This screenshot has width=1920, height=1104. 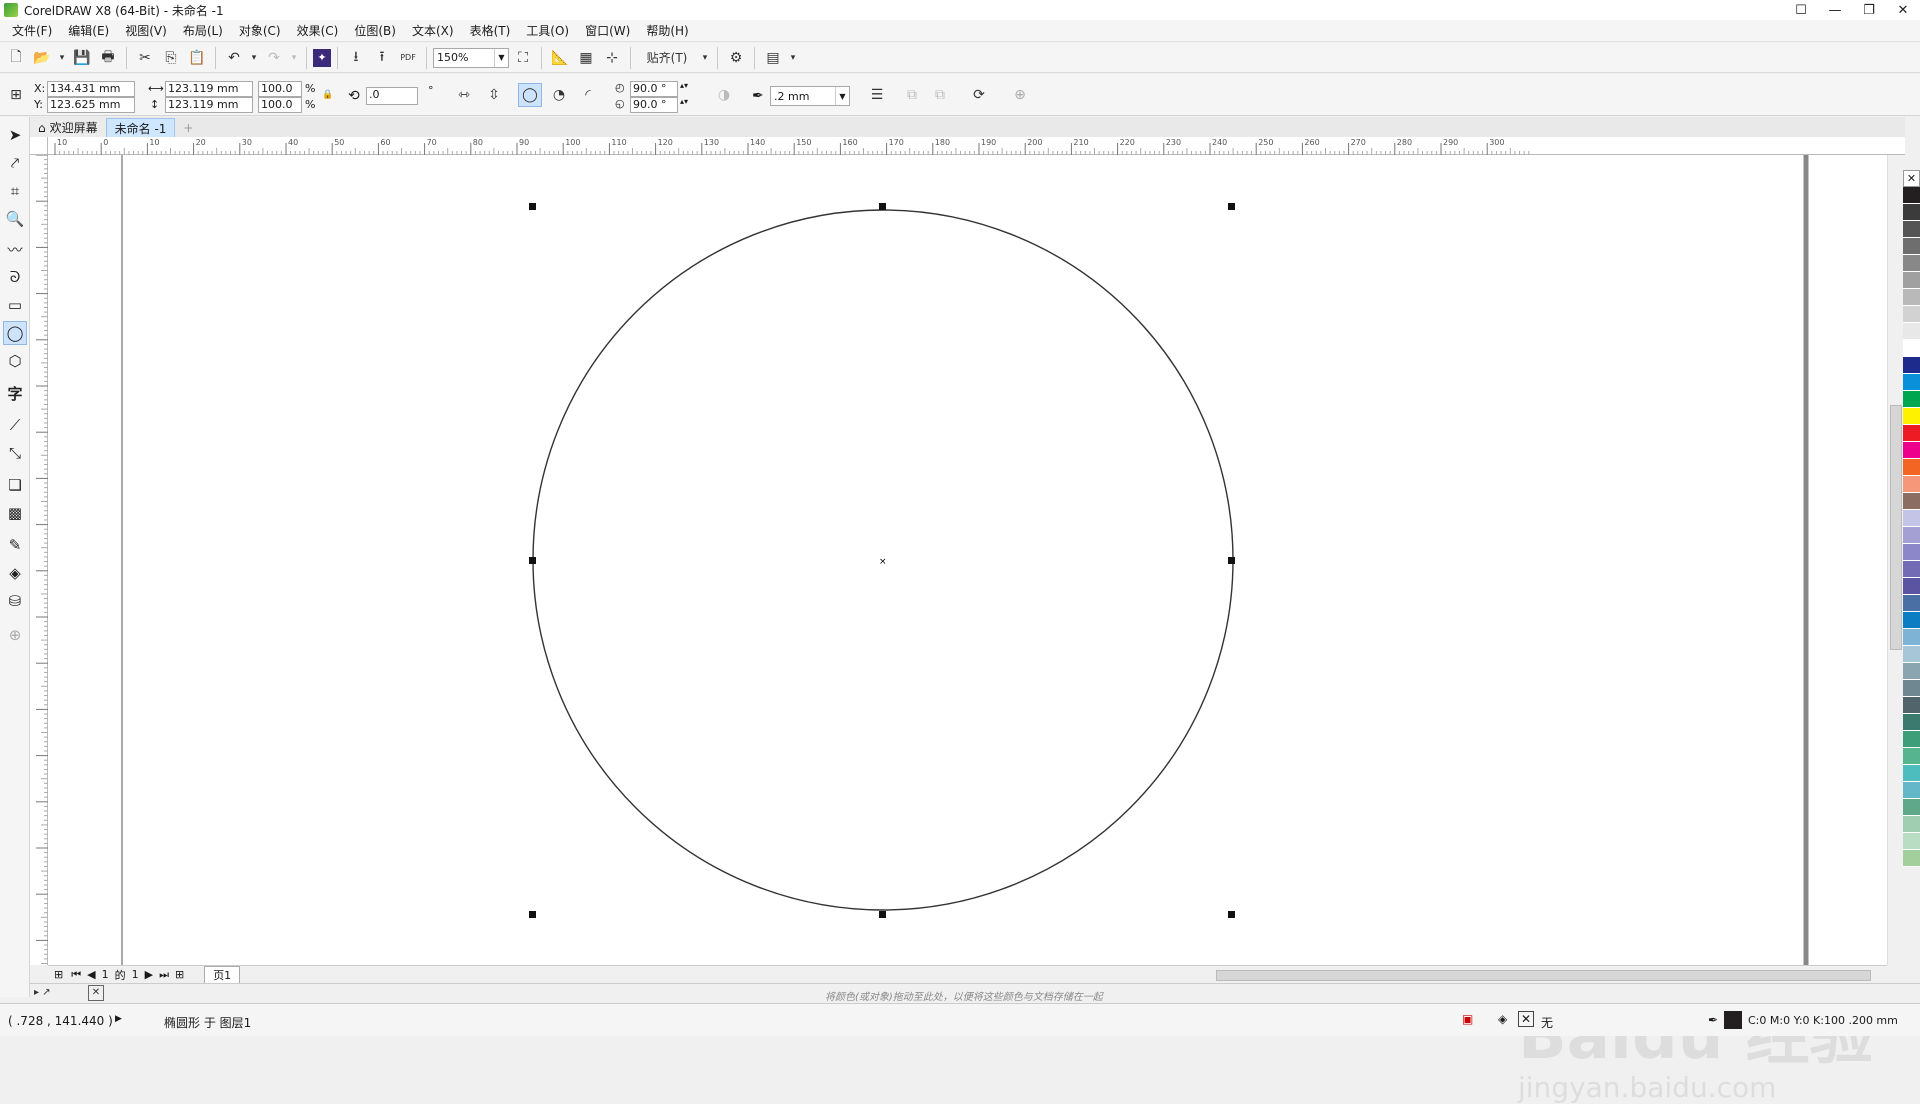 What do you see at coordinates (810, 96) in the screenshot?
I see `outline-width-select: .2 mm ▼` at bounding box center [810, 96].